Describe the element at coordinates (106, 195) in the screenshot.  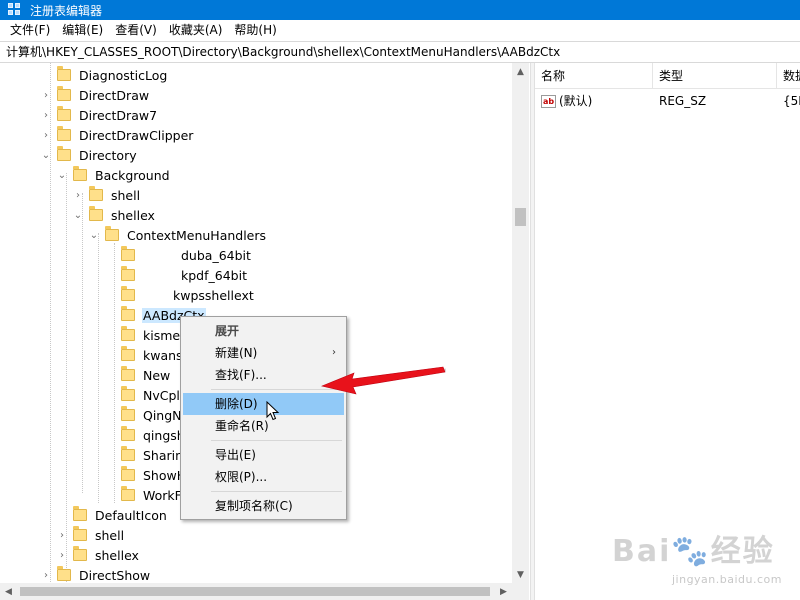
I see `tree-item-shell: › shell` at that location.